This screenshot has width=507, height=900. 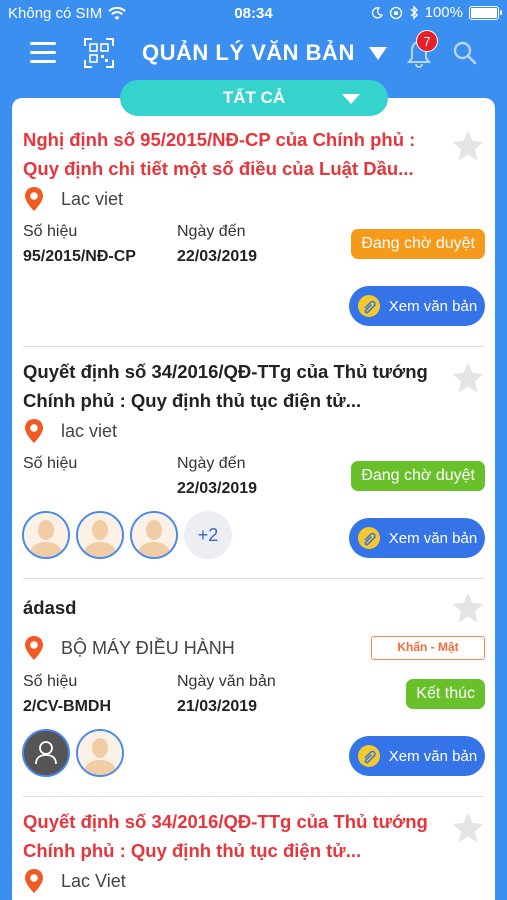 I want to click on location-row: lac viet, so click(x=70, y=431).